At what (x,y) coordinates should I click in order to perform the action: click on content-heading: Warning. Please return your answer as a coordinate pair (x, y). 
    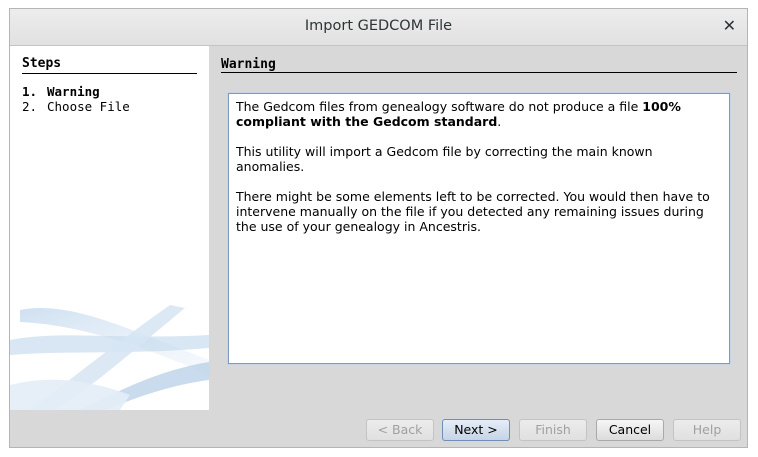
    Looking at the image, I should click on (248, 64).